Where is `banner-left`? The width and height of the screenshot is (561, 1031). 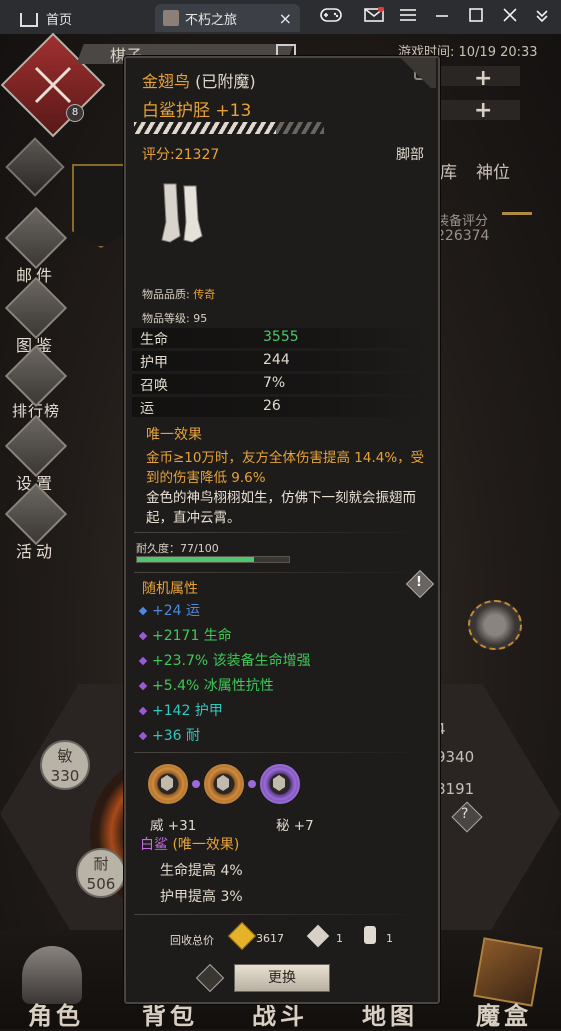 banner-left is located at coordinates (101, 206).